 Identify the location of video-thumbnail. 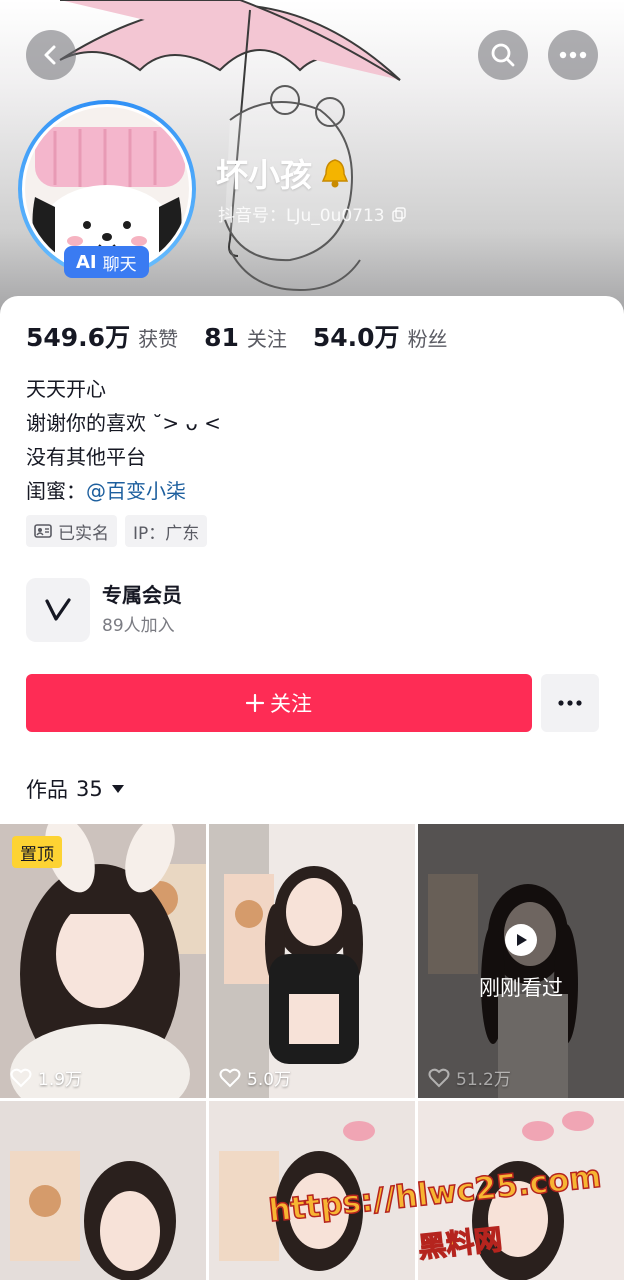
(103, 1190).